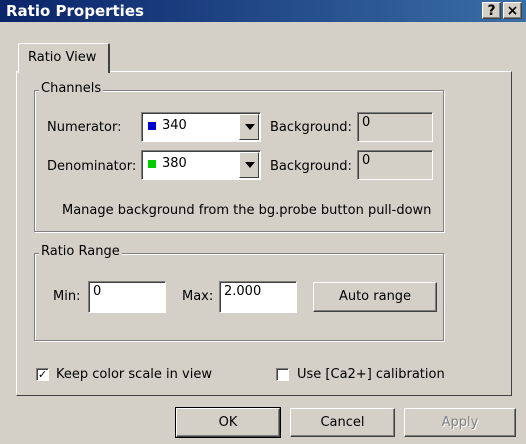 The width and height of the screenshot is (526, 444). What do you see at coordinates (84, 127) in the screenshot?
I see `numerator-label: Numerator:` at bounding box center [84, 127].